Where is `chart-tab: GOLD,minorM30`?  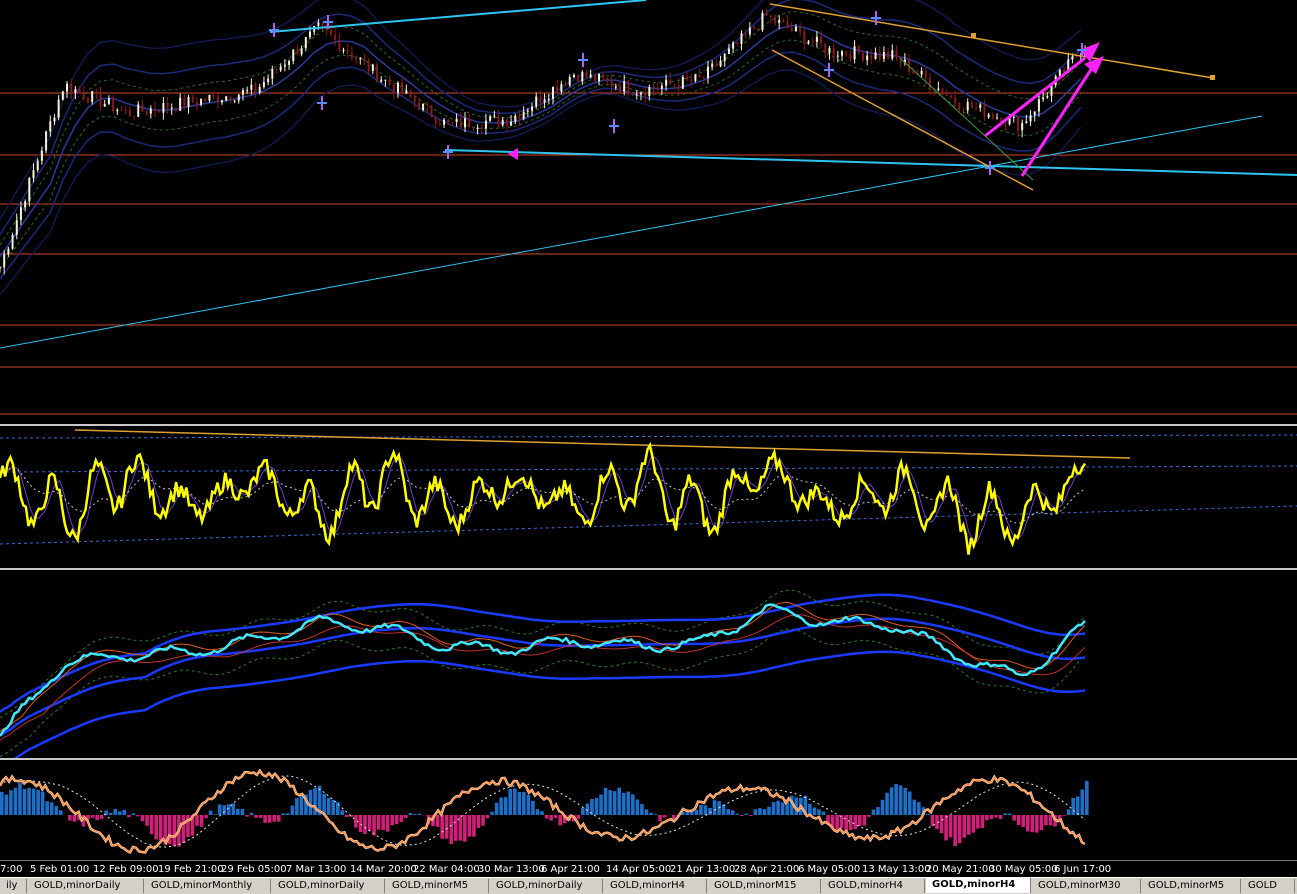 chart-tab: GOLD,minorM30 is located at coordinates (1086, 886).